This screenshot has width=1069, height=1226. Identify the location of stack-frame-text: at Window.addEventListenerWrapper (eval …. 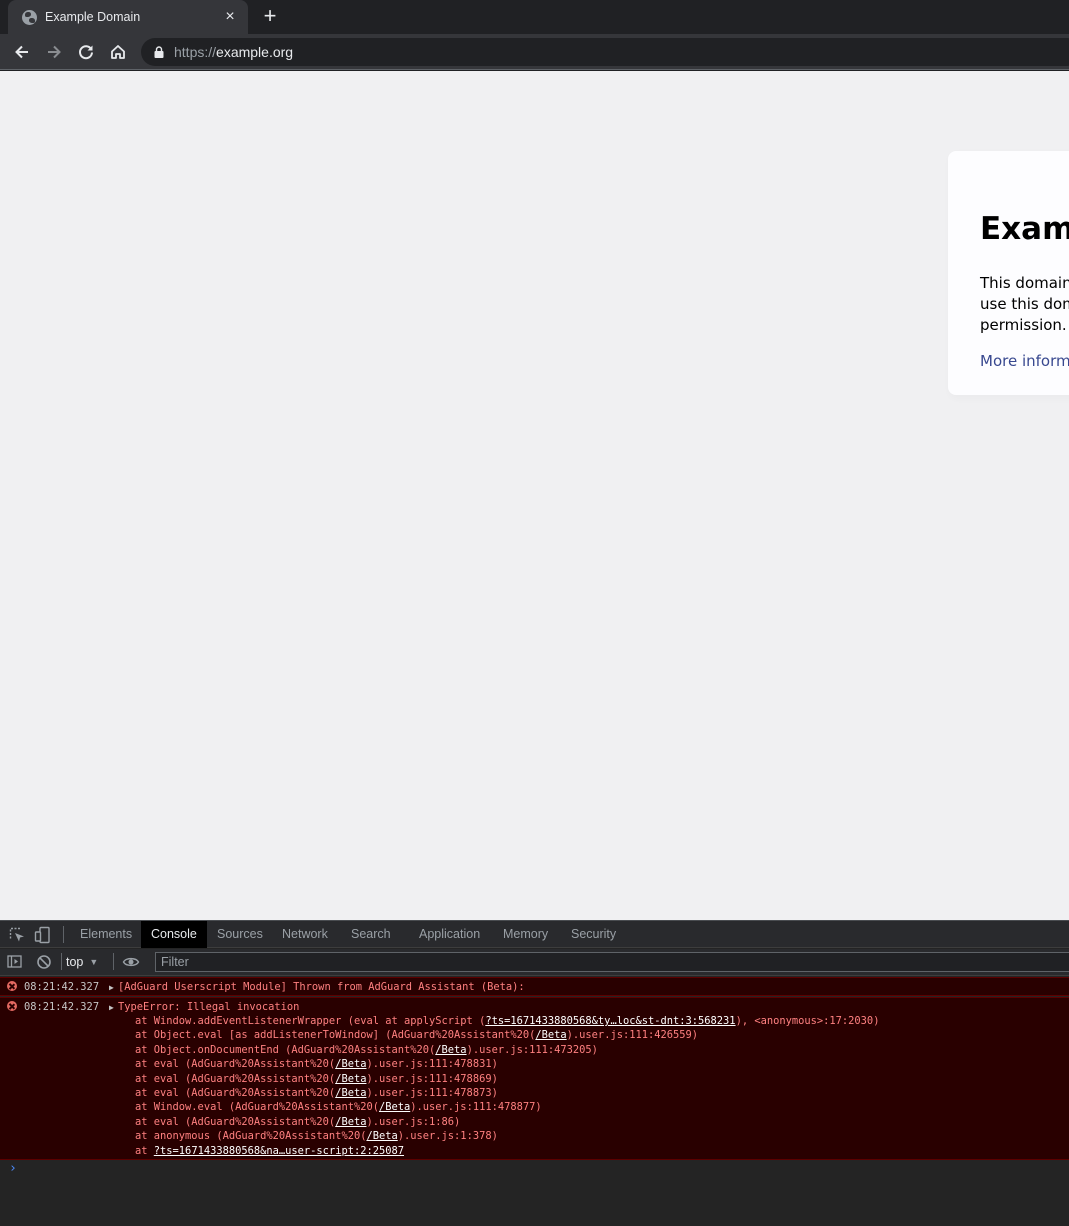
(310, 1021).